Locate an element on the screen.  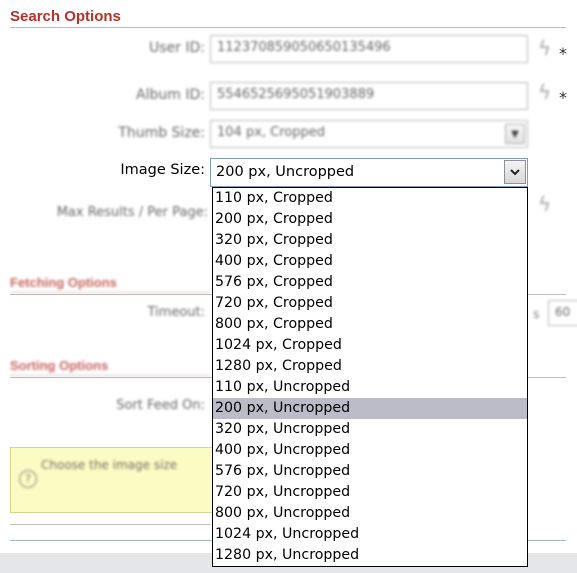
dropdown-option: 400 px, Uncropped is located at coordinates (370, 450).